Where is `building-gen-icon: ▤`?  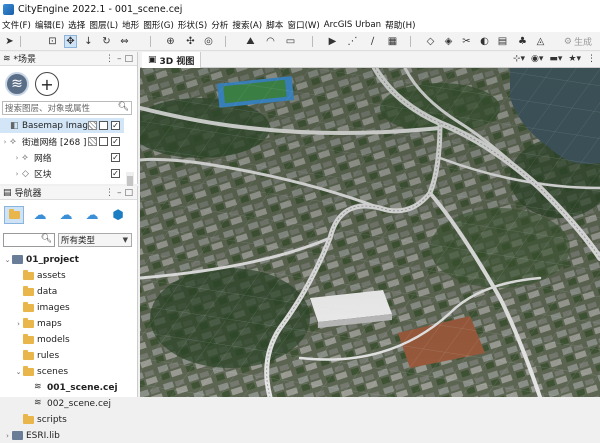
building-gen-icon: ▤ is located at coordinates (502, 41).